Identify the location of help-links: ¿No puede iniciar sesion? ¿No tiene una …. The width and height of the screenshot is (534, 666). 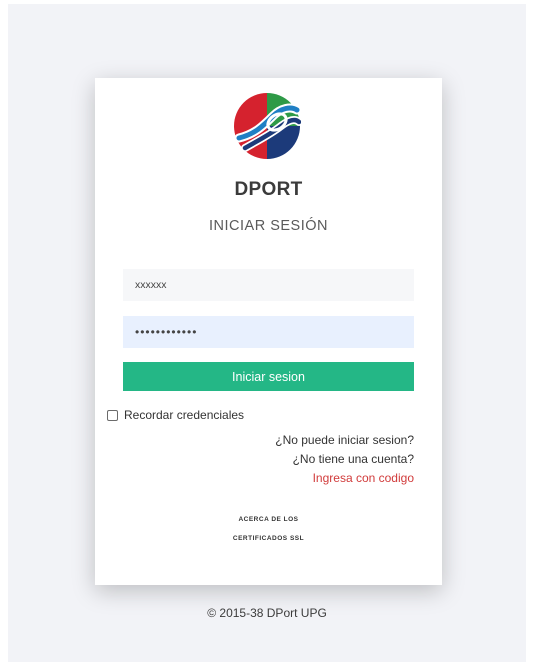
(344, 459).